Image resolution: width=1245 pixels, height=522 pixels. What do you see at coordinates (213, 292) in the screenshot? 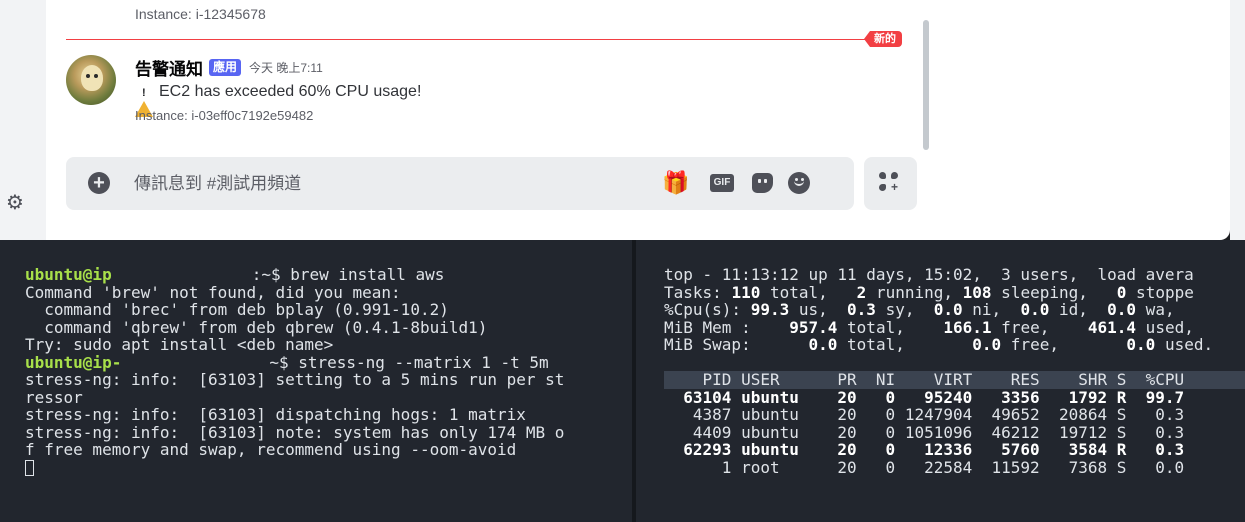
I see `terminal-line: Command 'brew' not found, did you mean:` at bounding box center [213, 292].